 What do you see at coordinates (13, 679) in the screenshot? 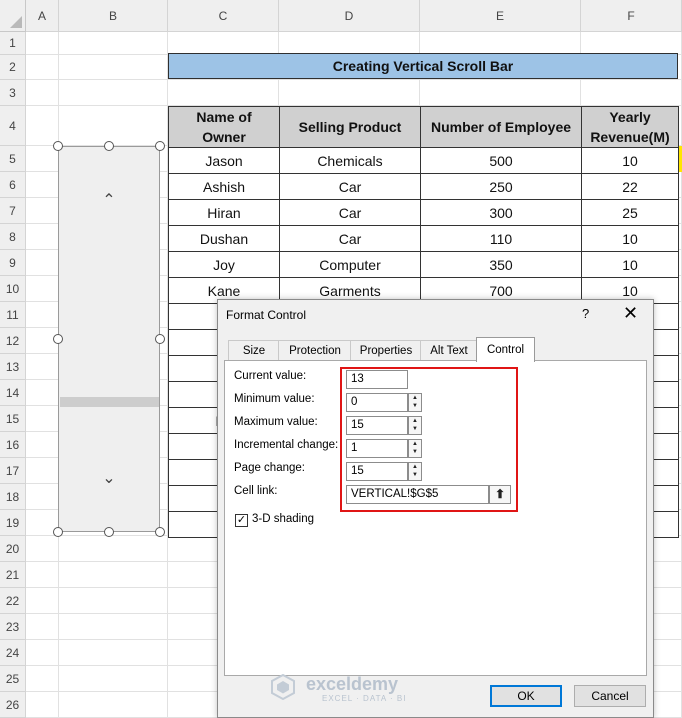
I see `row-header-25: 25` at bounding box center [13, 679].